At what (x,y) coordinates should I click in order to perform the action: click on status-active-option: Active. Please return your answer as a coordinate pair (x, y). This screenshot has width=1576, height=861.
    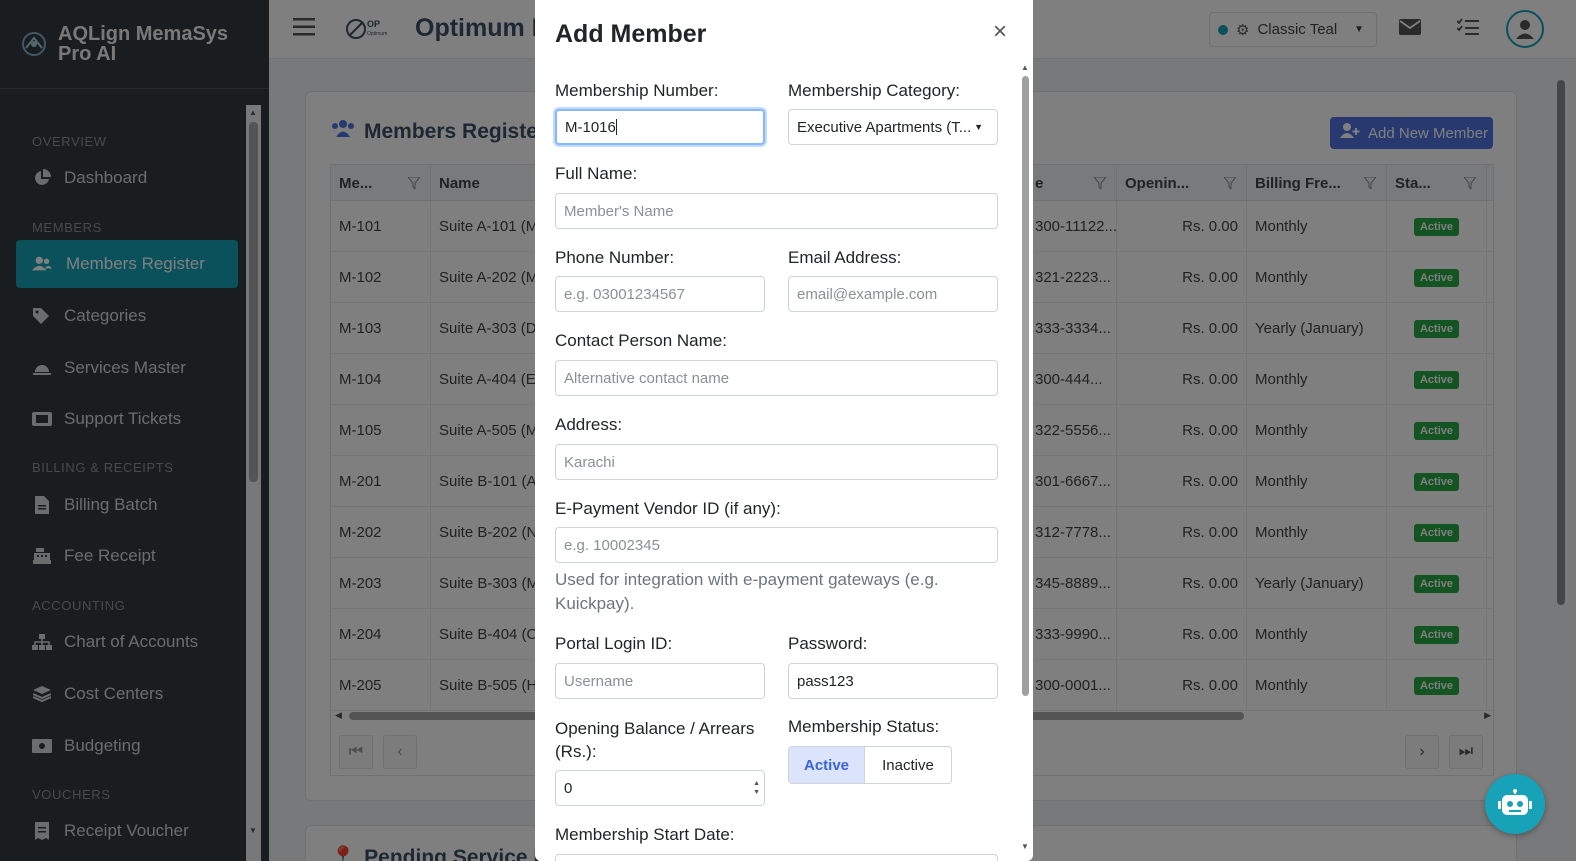
    Looking at the image, I should click on (827, 765).